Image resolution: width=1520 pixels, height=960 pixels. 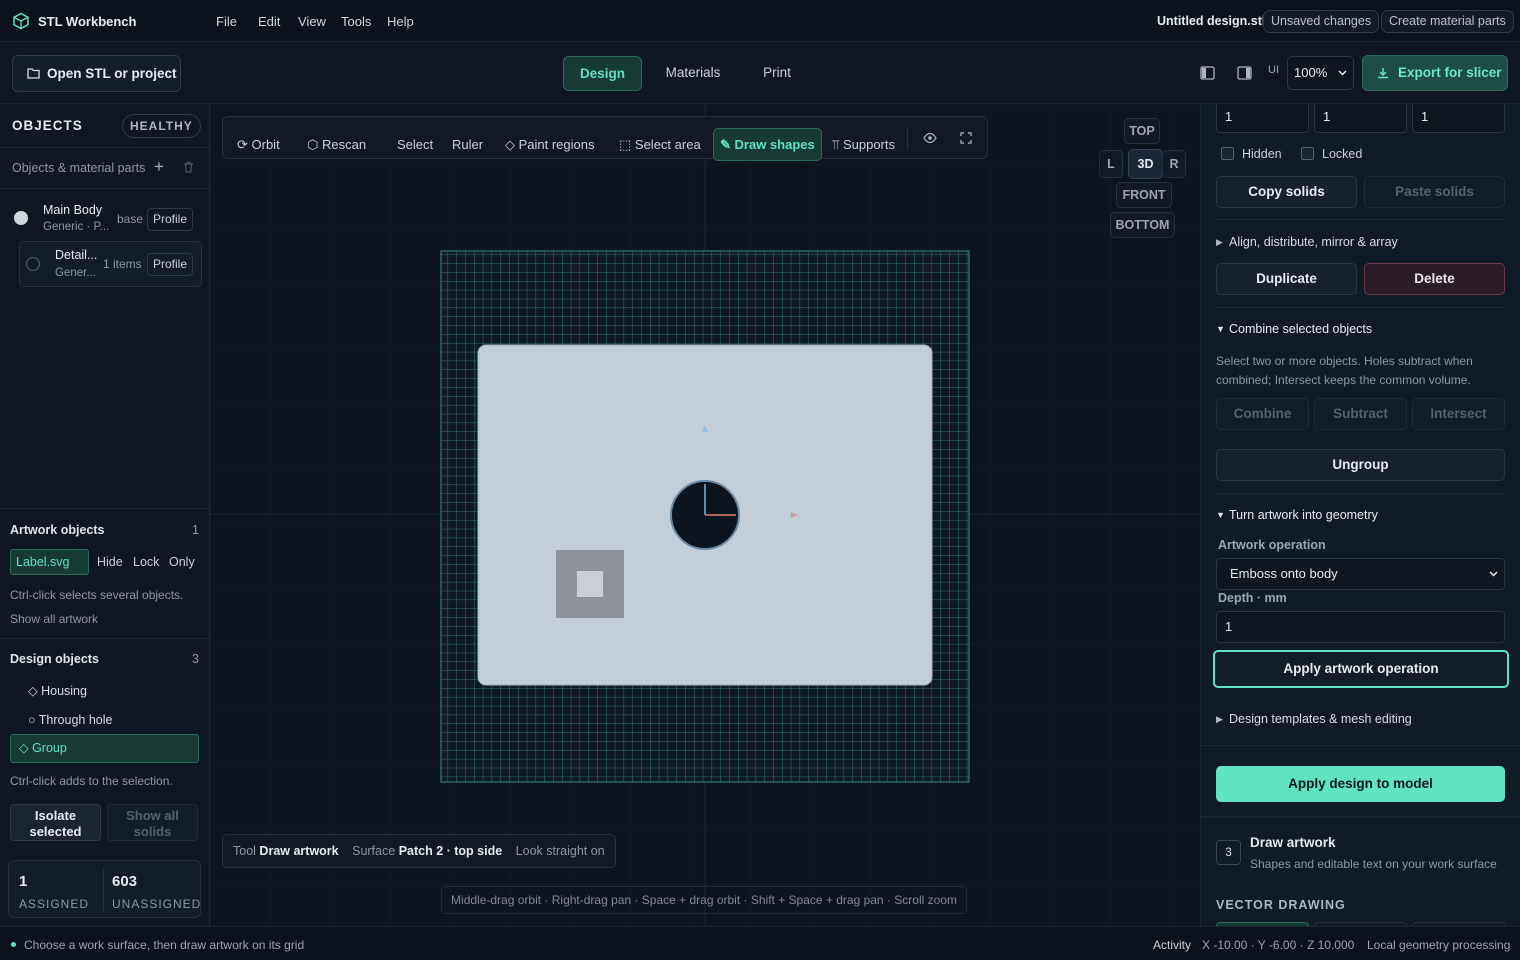 I want to click on tool-ruler: Ruler, so click(x=467, y=144).